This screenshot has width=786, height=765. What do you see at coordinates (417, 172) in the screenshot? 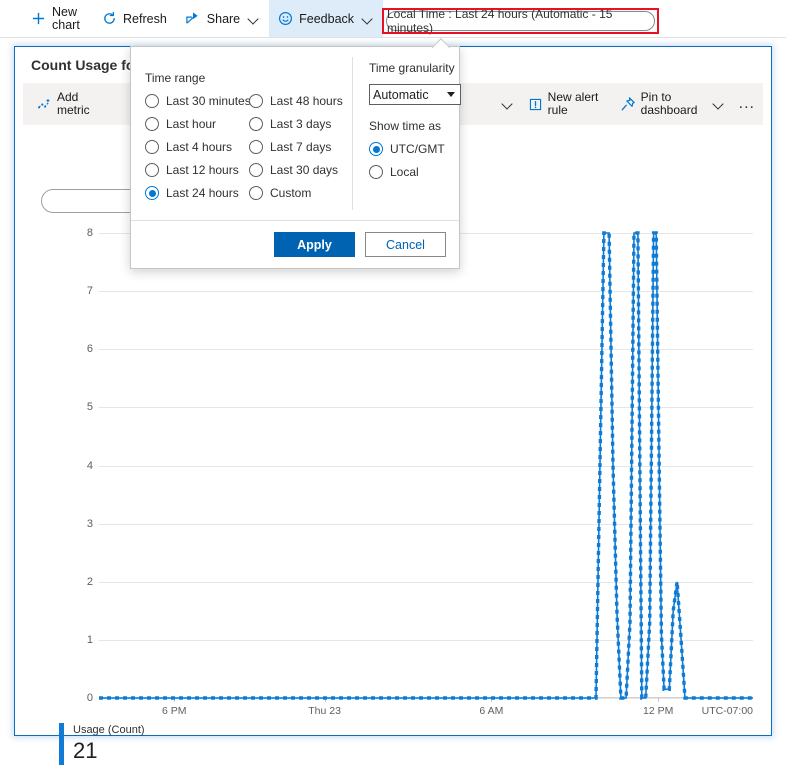
I see `show-time-as-option-1: Local` at bounding box center [417, 172].